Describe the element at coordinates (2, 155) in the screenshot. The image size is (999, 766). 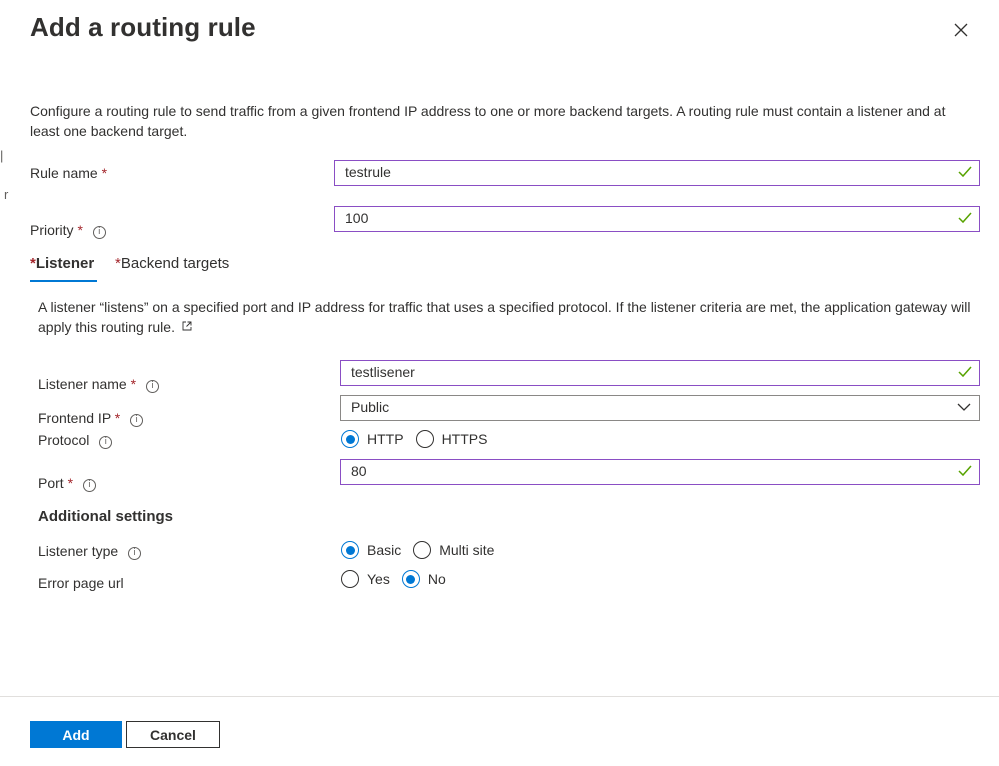
I see `edge-mark-bar: |` at that location.